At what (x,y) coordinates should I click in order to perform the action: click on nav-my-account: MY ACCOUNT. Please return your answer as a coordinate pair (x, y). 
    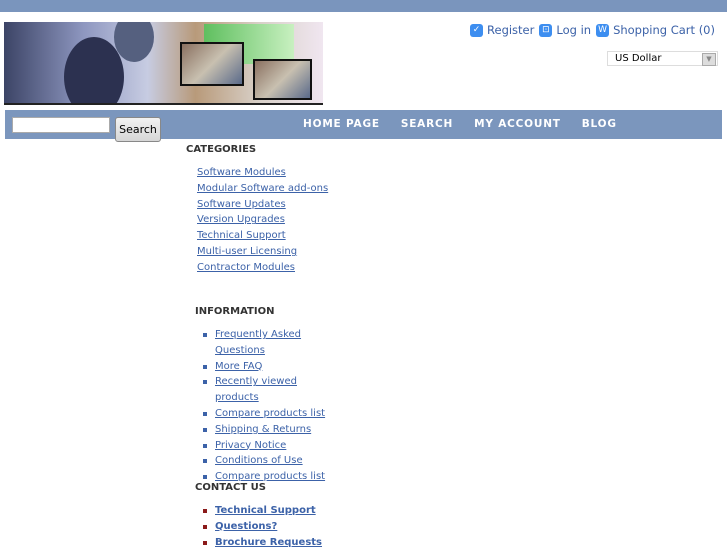
    Looking at the image, I should click on (517, 124).